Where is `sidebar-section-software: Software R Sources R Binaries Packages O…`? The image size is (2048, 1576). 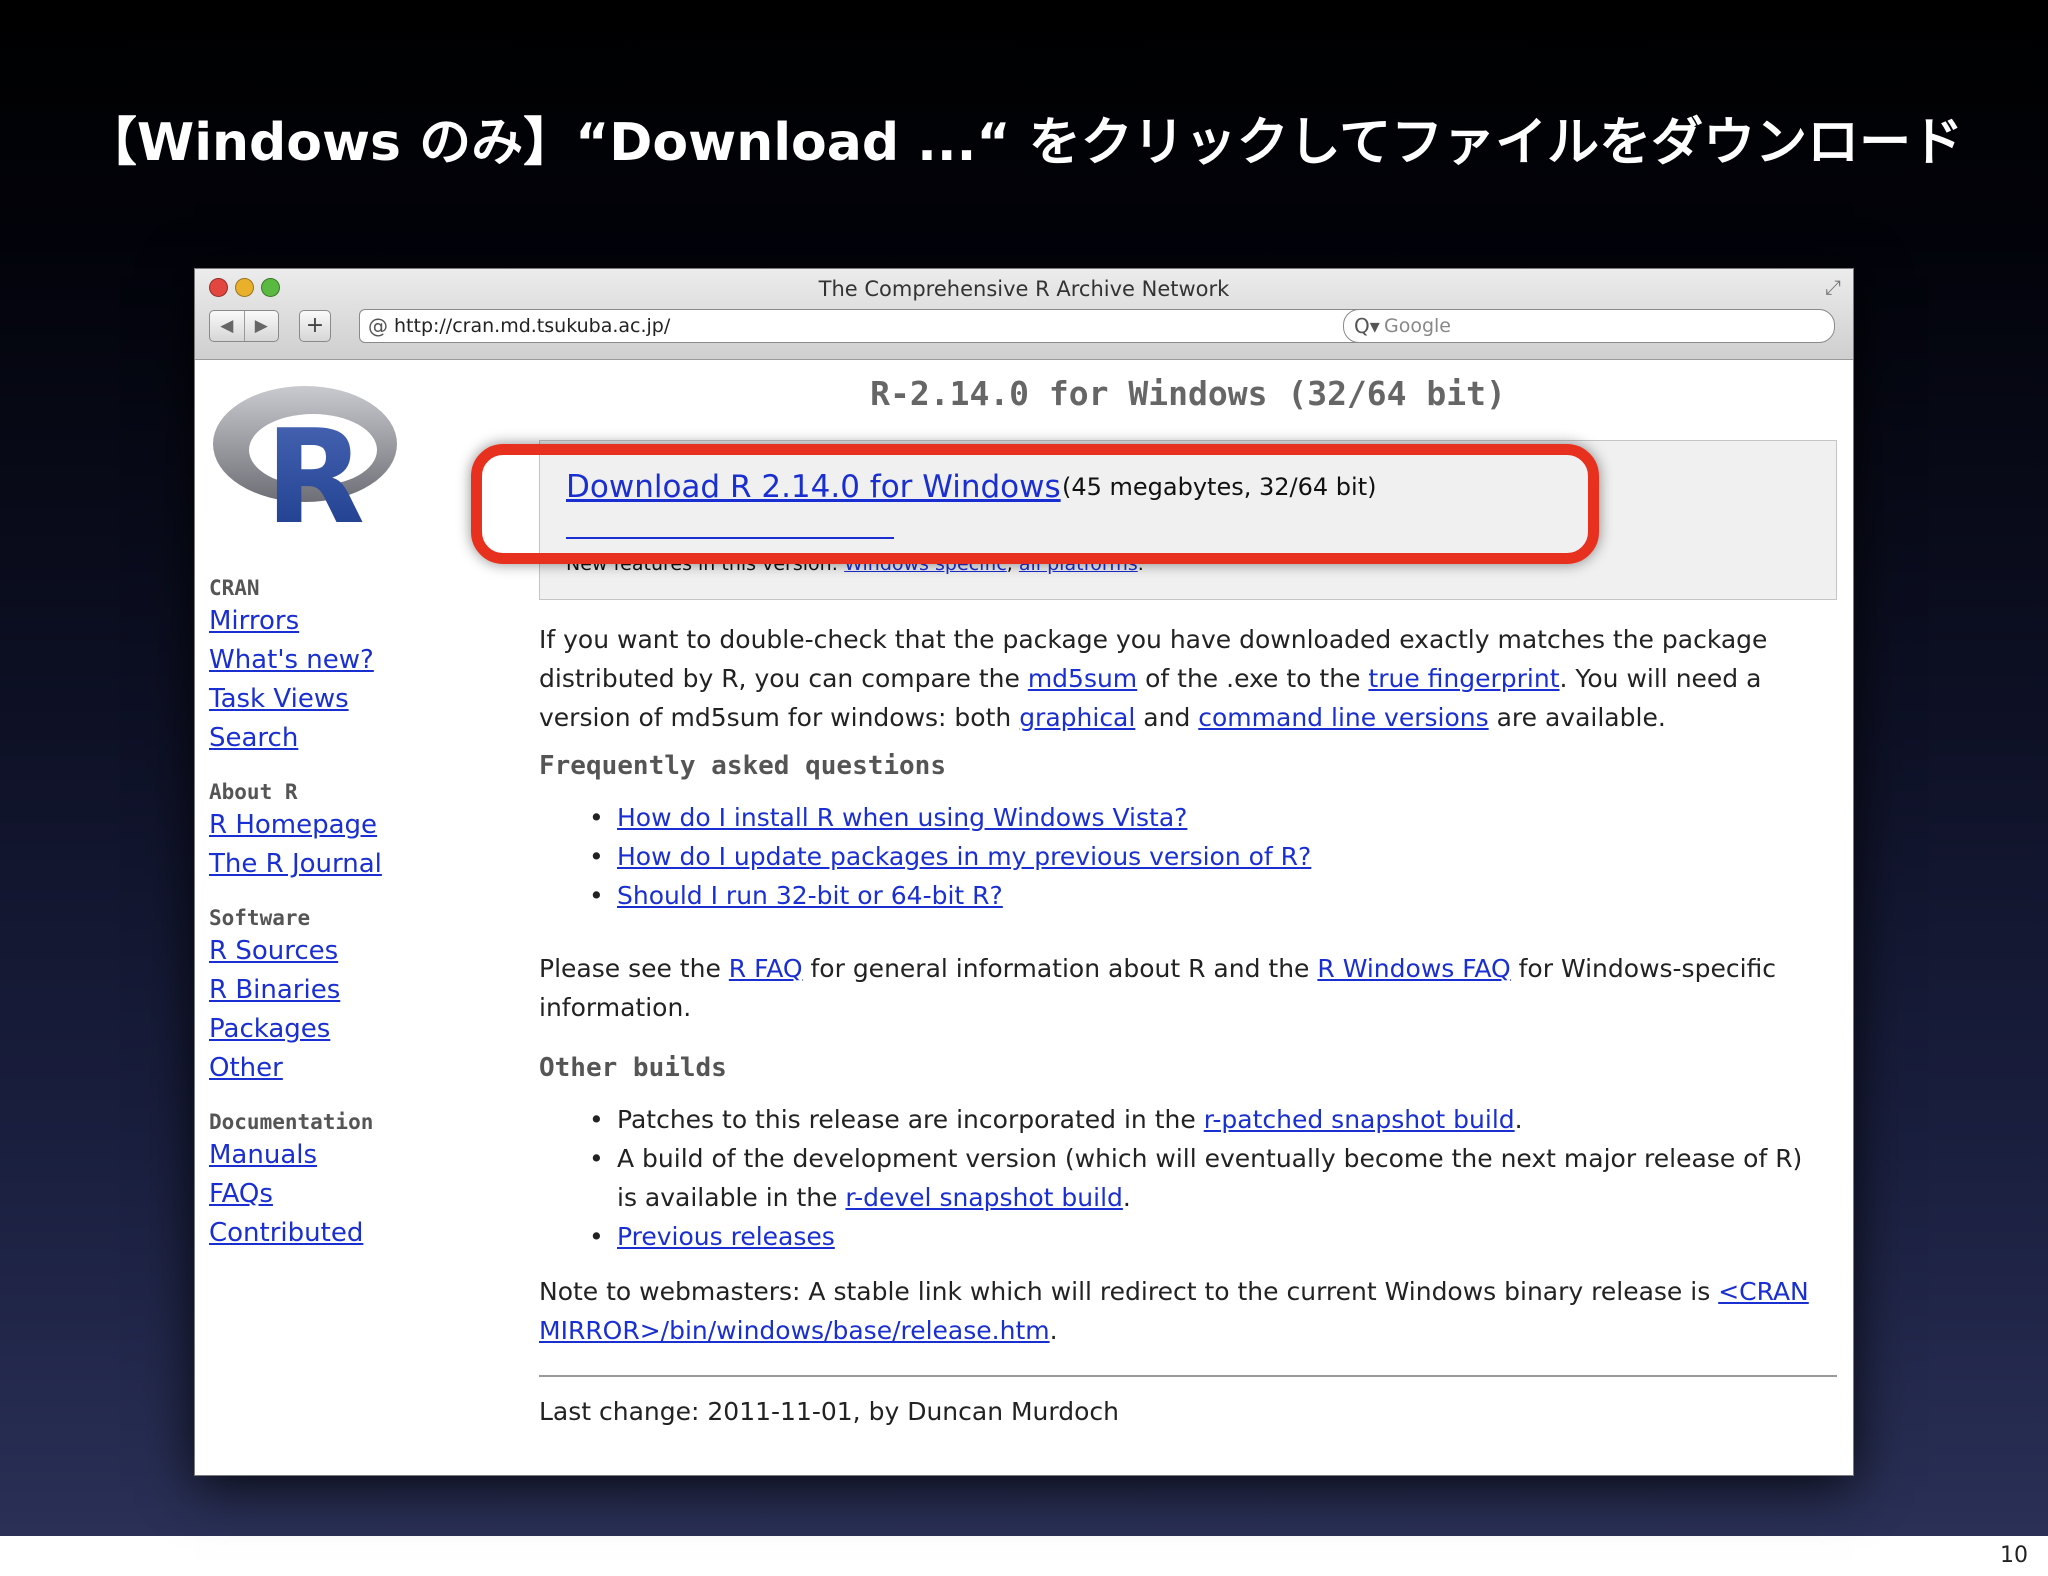
sidebar-section-software: Software R Sources R Binaries Packages O… is located at coordinates (329, 996).